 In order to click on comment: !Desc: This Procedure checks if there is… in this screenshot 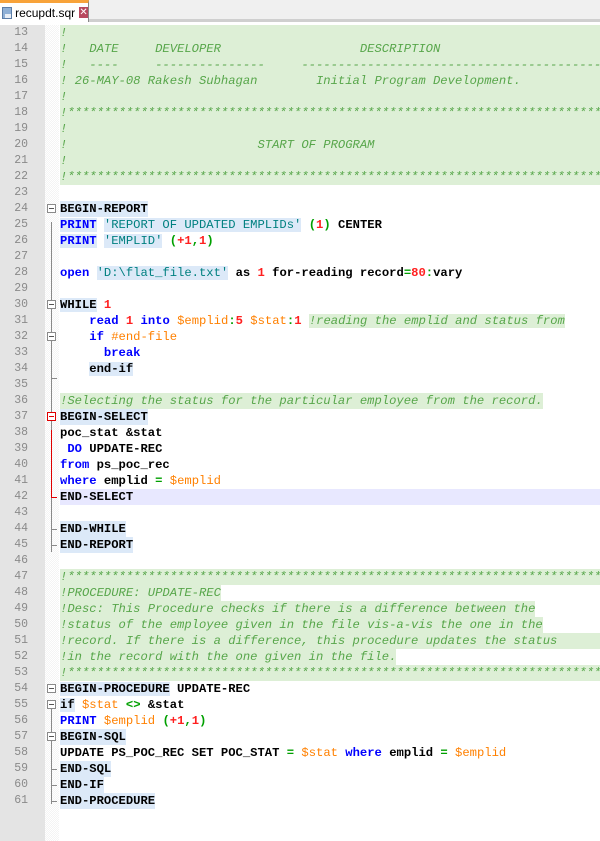, I will do `click(298, 609)`.